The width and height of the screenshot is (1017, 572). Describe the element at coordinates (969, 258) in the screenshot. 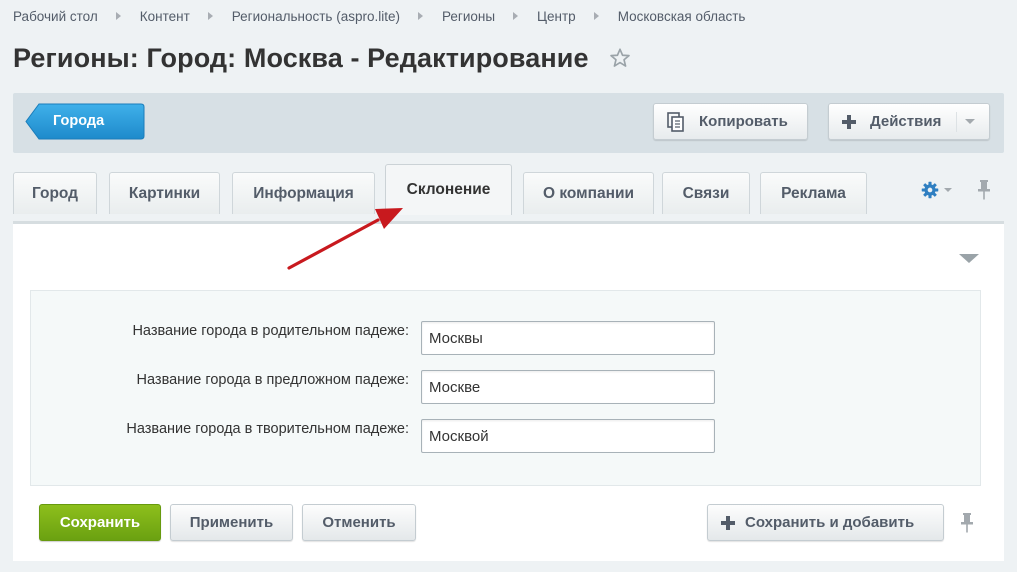

I see `collapse-triangle-icon` at that location.